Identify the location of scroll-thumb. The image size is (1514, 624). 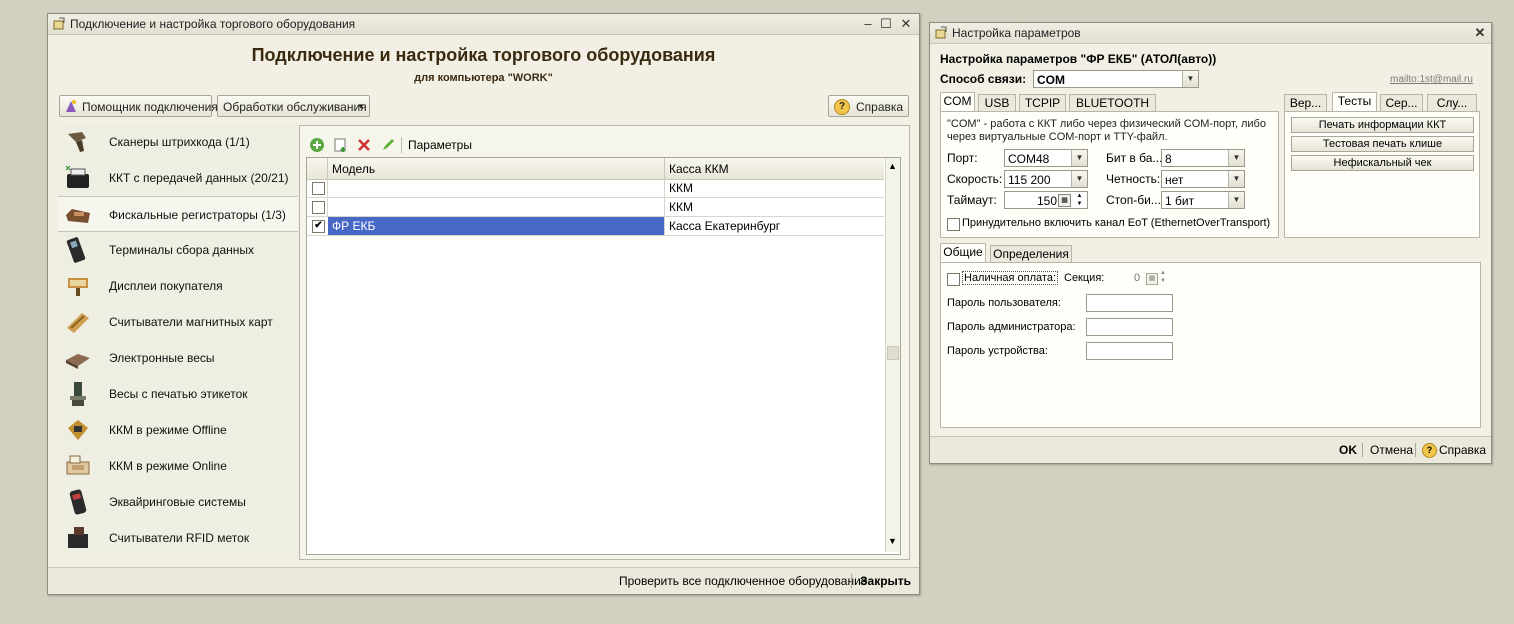
(893, 353).